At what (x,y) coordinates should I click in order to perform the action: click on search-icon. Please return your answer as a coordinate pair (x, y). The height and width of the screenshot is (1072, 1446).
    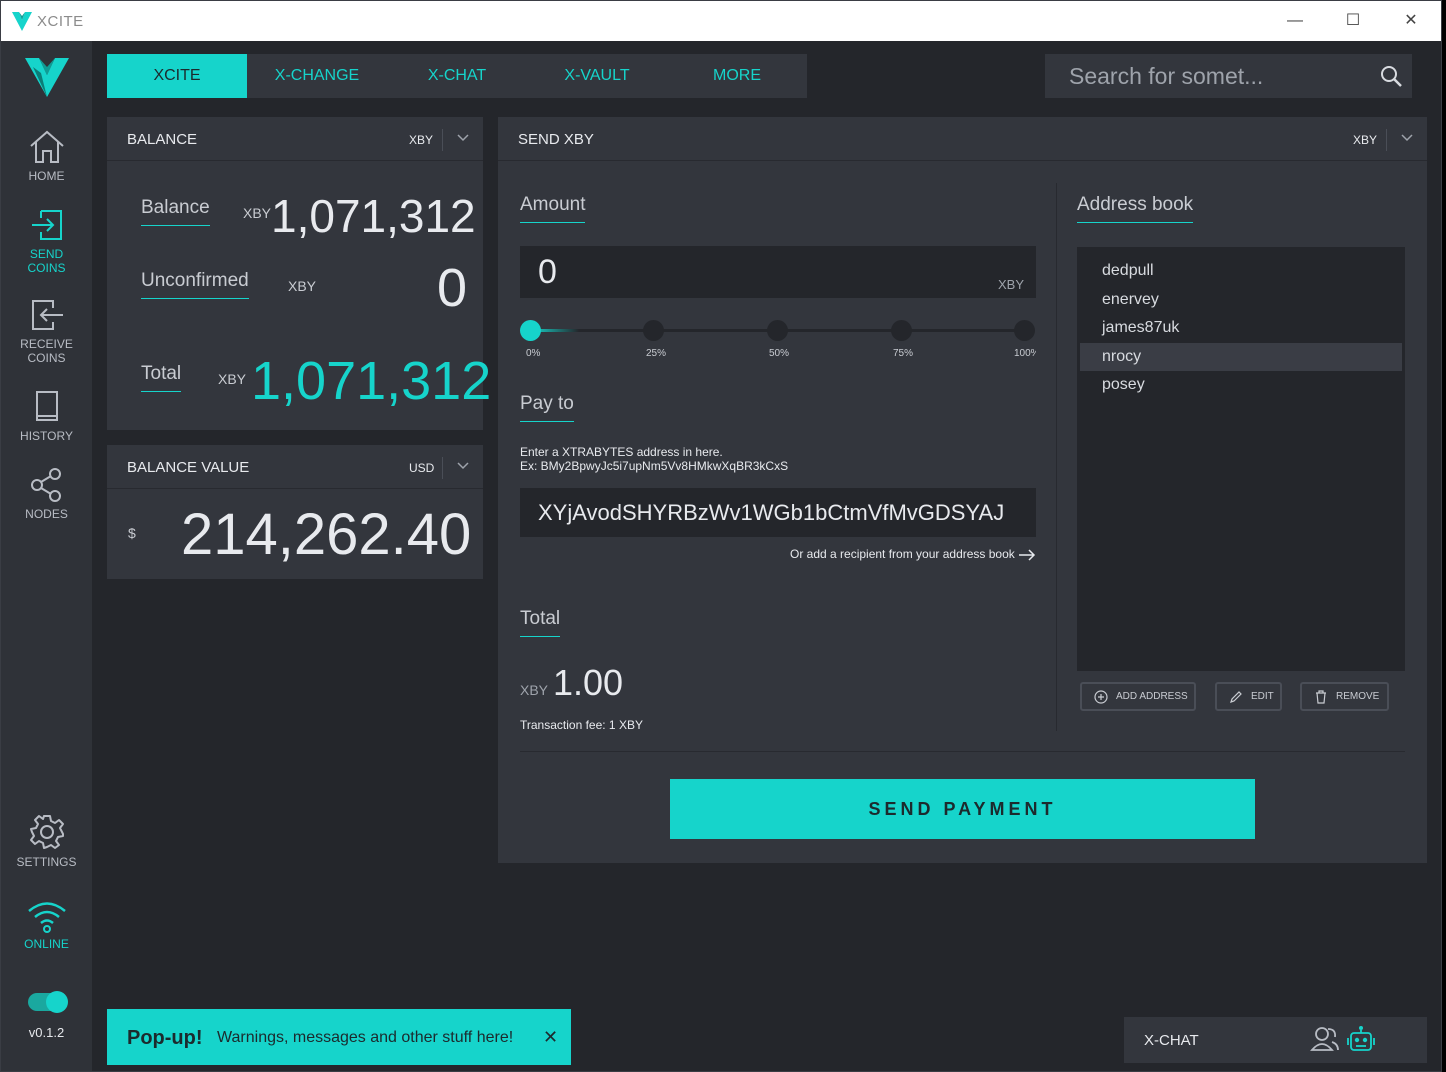
    Looking at the image, I should click on (1391, 76).